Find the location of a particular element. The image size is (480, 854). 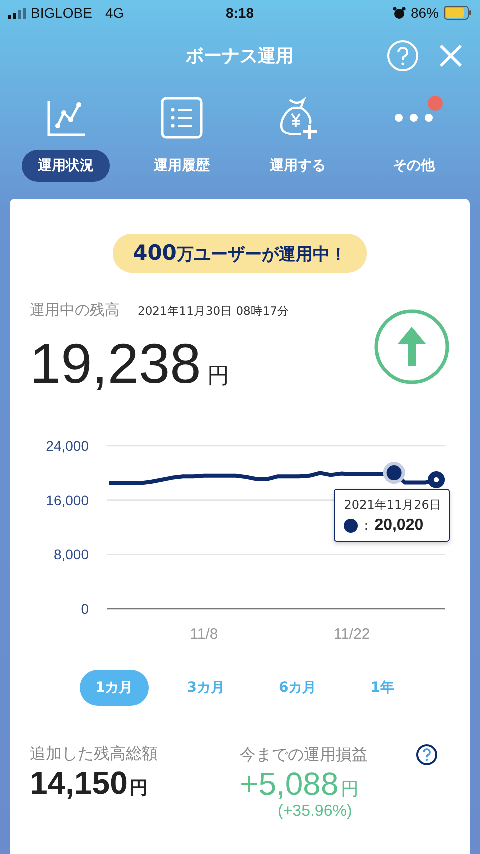

balance-label: 運用中の残高 is located at coordinates (75, 310).